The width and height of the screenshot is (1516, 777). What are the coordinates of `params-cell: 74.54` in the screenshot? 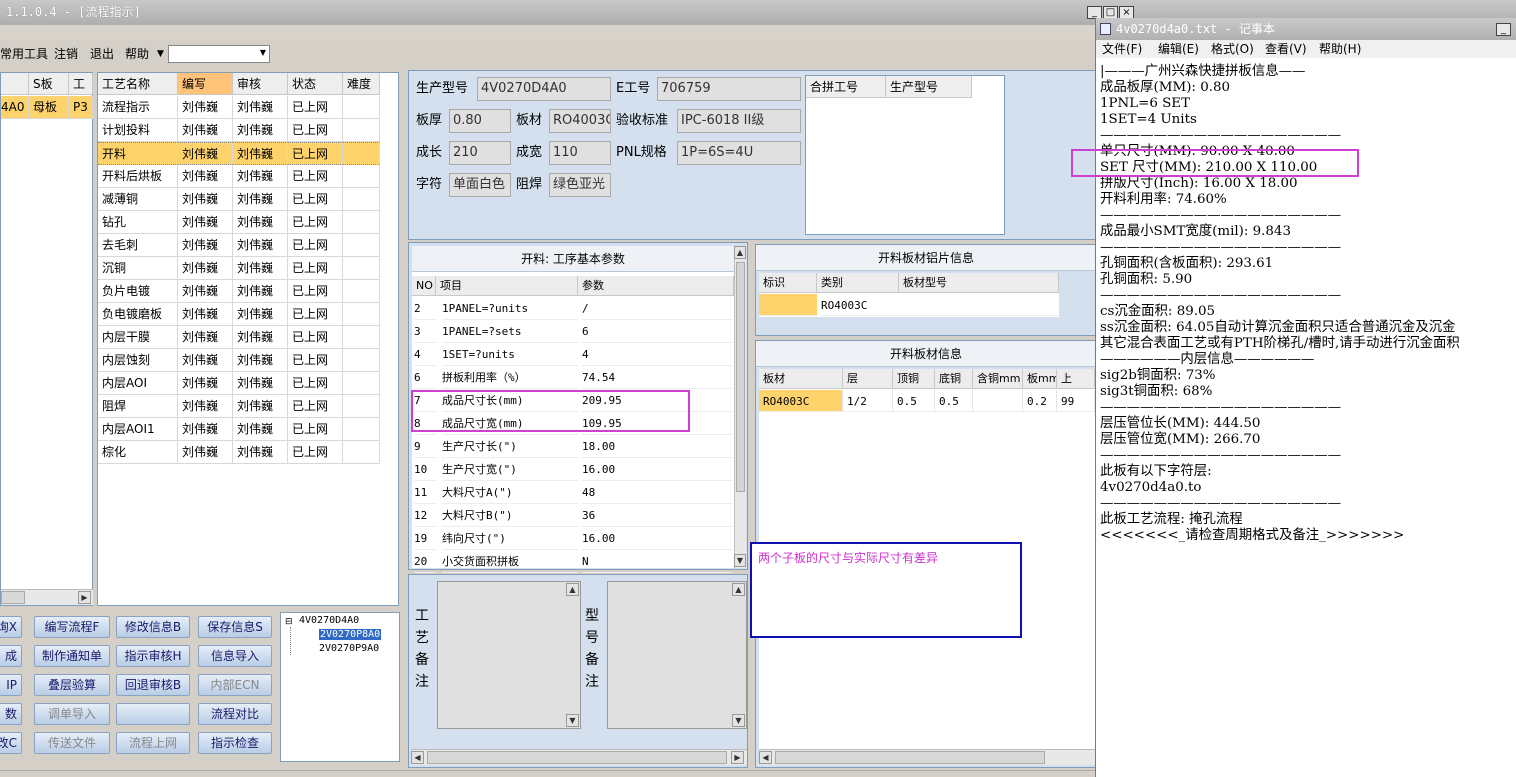 It's located at (657, 377).